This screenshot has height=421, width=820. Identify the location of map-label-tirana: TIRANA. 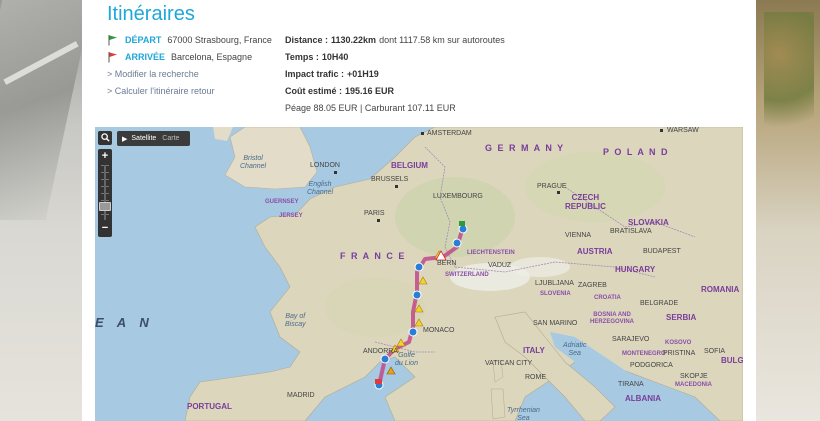
(631, 384).